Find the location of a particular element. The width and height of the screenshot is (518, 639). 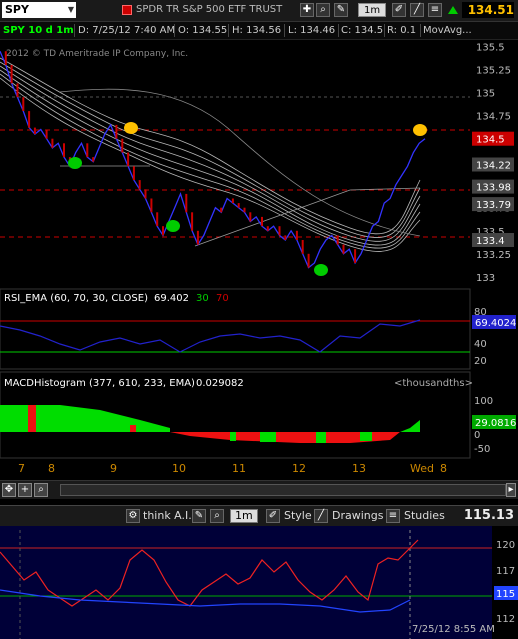

up-arrow-icon is located at coordinates (453, 10).